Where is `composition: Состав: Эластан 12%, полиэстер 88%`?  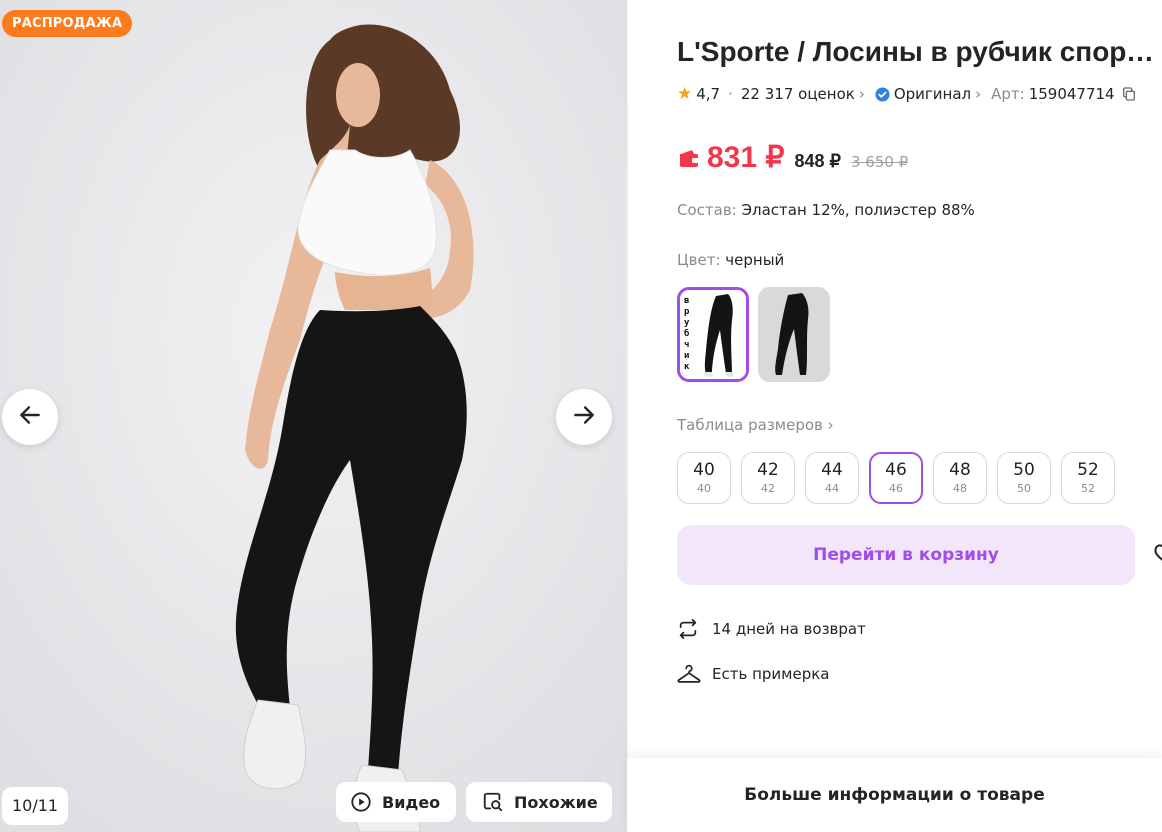
composition: Состав: Эластан 12%, полиэстер 88% is located at coordinates (826, 210).